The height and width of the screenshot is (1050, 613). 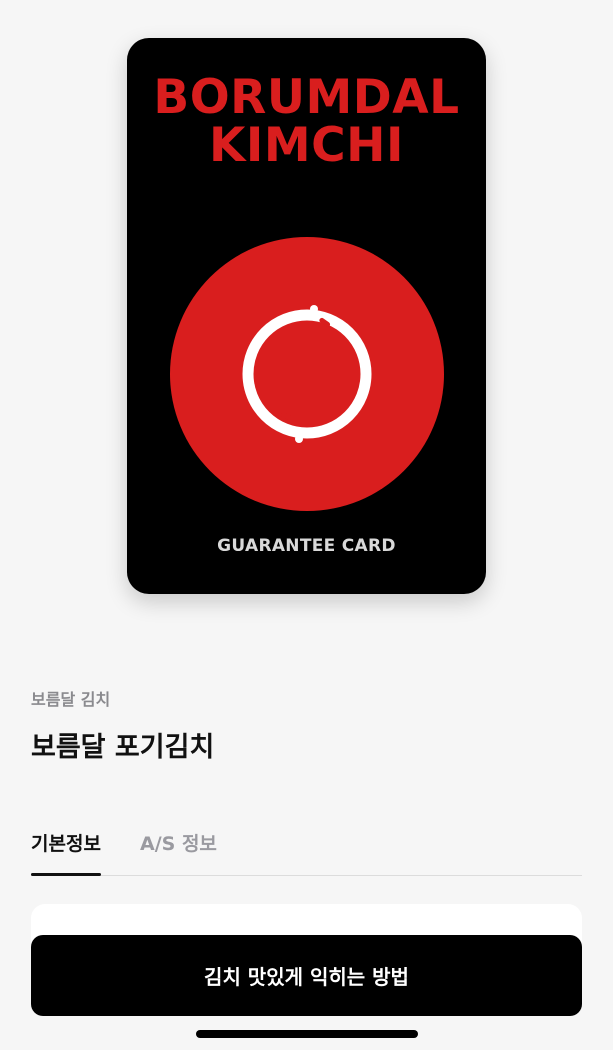 What do you see at coordinates (306, 975) in the screenshot?
I see `kimchi-ripening-guide-button: 김치 맛있게 익히는 방법` at bounding box center [306, 975].